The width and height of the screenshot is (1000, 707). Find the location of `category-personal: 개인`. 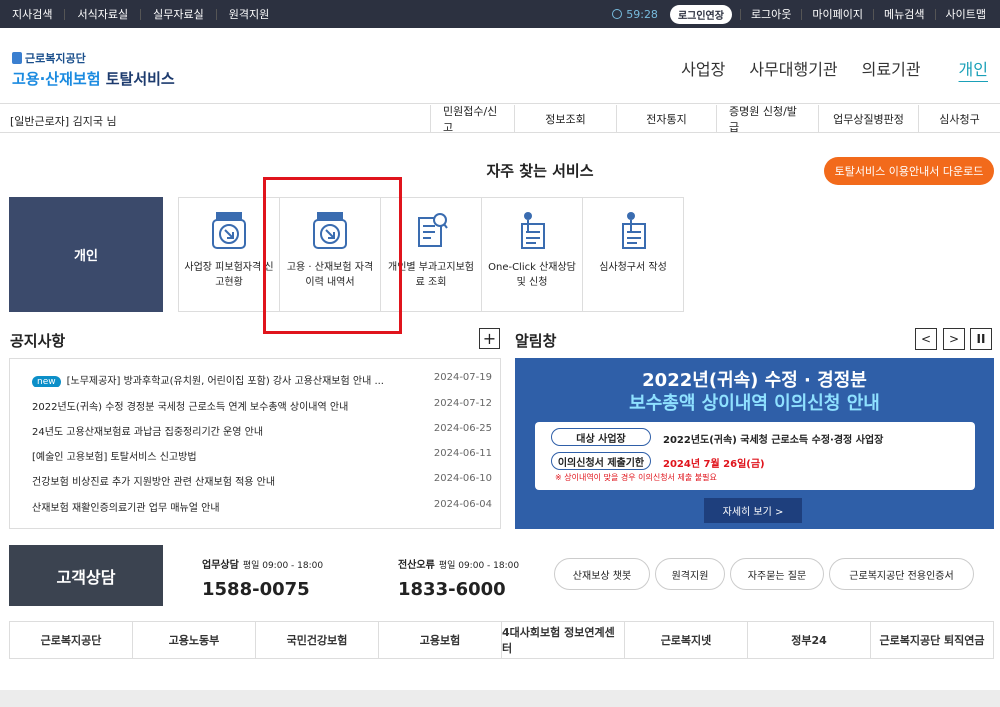

category-personal: 개인 is located at coordinates (86, 254).